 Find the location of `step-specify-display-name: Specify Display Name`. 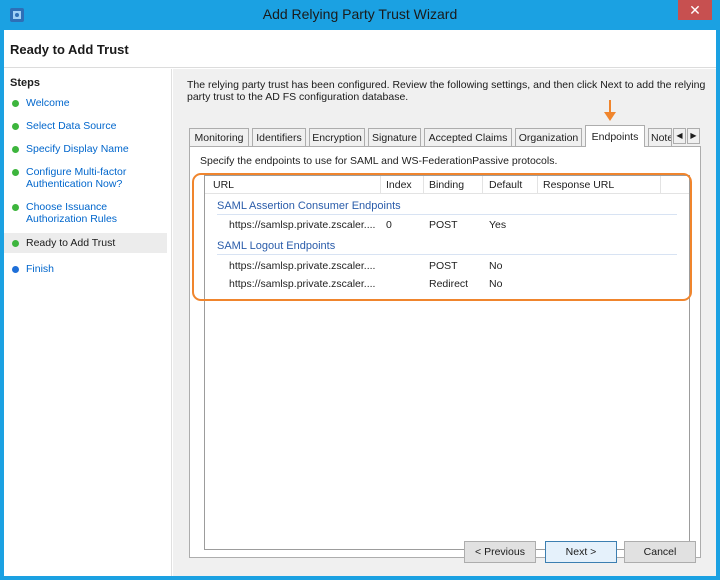

step-specify-display-name: Specify Display Name is located at coordinates (85, 149).